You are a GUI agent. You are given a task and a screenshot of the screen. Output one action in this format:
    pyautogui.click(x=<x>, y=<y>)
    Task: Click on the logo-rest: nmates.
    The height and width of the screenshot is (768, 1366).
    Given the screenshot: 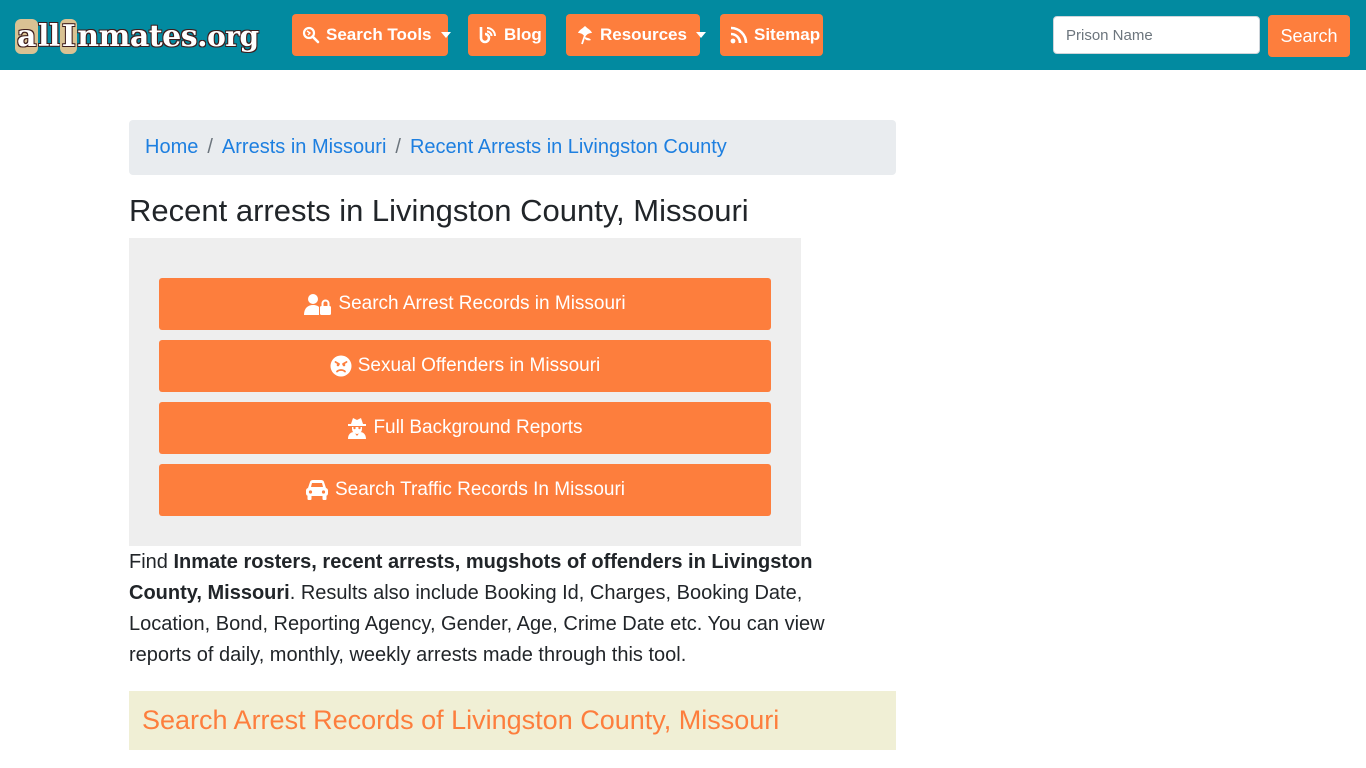 What is the action you would take?
    pyautogui.click(x=142, y=36)
    